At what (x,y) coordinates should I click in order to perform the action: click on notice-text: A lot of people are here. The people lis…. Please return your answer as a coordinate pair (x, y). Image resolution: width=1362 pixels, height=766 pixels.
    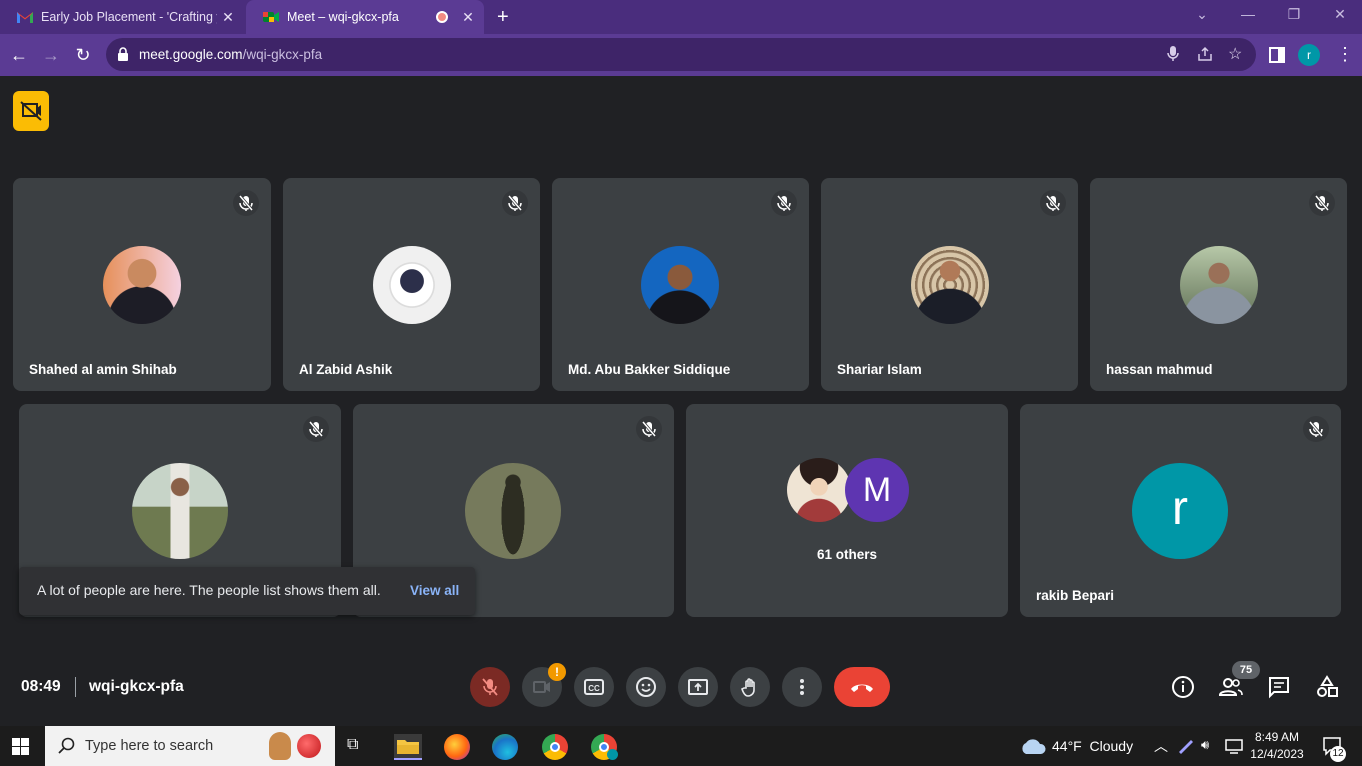
    Looking at the image, I should click on (209, 590).